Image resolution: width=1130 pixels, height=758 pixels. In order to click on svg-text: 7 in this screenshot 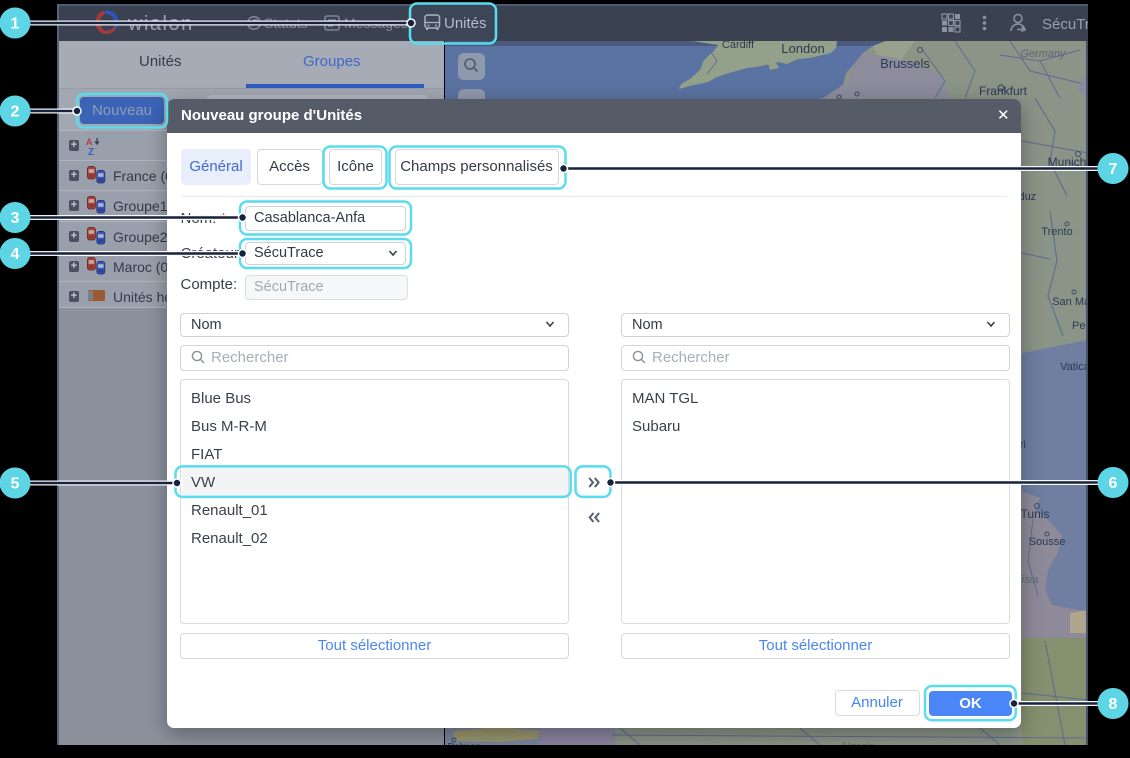, I will do `click(1113, 169)`.